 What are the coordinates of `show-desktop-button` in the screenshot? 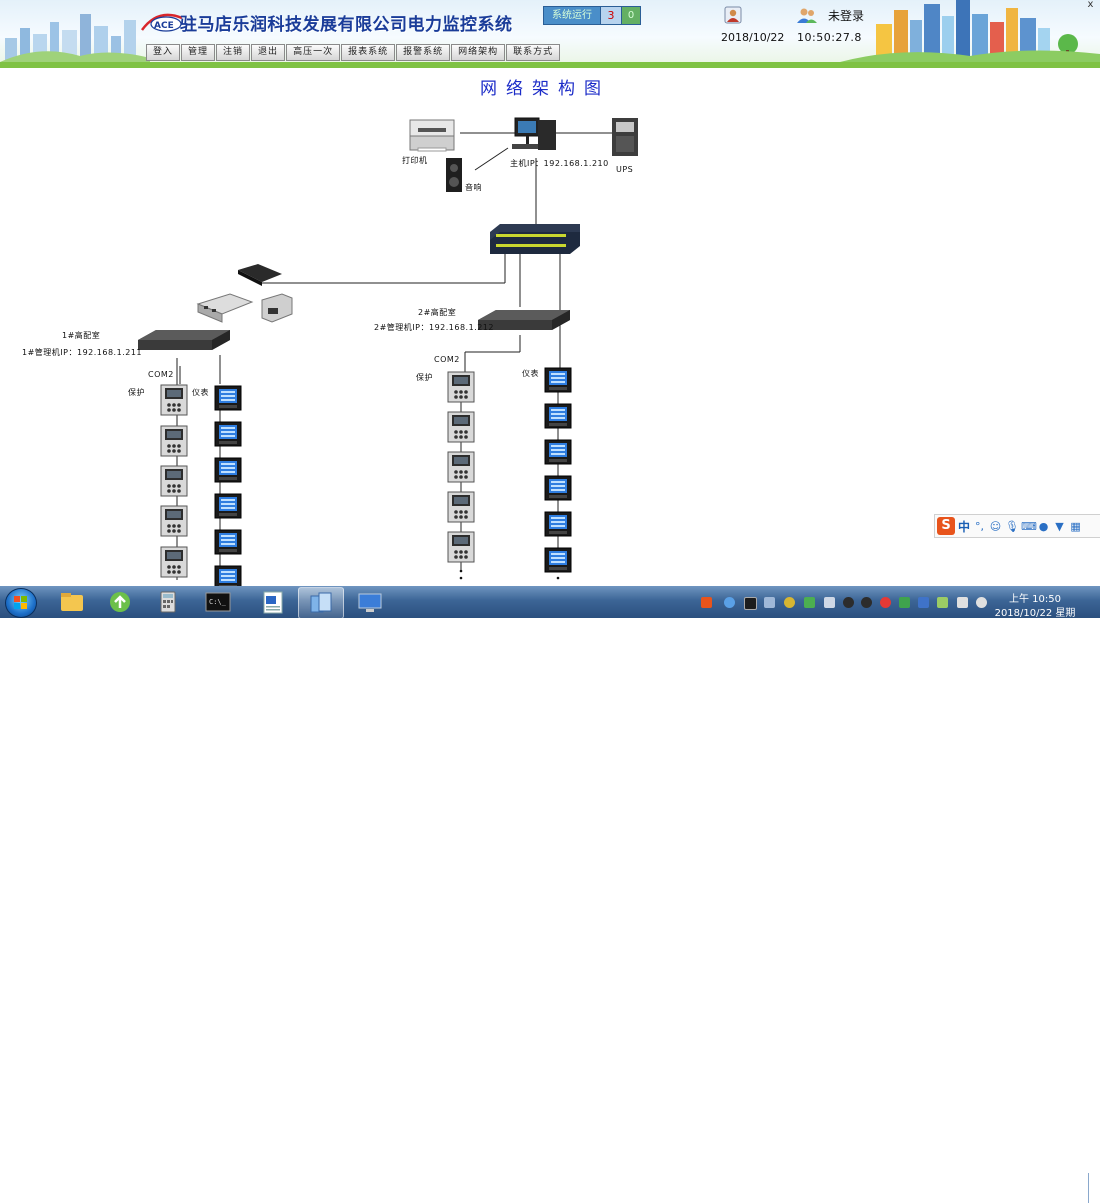 It's located at (1094, 1188).